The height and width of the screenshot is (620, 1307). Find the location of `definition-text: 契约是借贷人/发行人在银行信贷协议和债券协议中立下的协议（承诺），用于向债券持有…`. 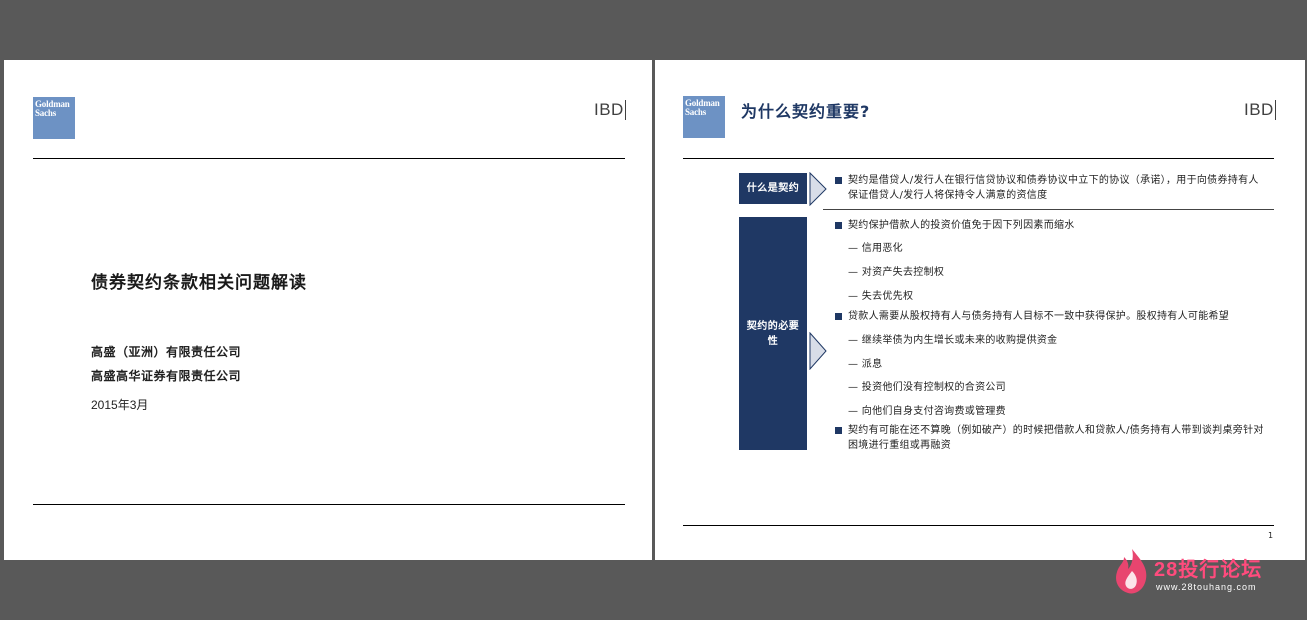

definition-text: 契约是借贷人/发行人在银行信贷协议和债券协议中立下的协议（承诺），用于向债券持有… is located at coordinates (1053, 188).